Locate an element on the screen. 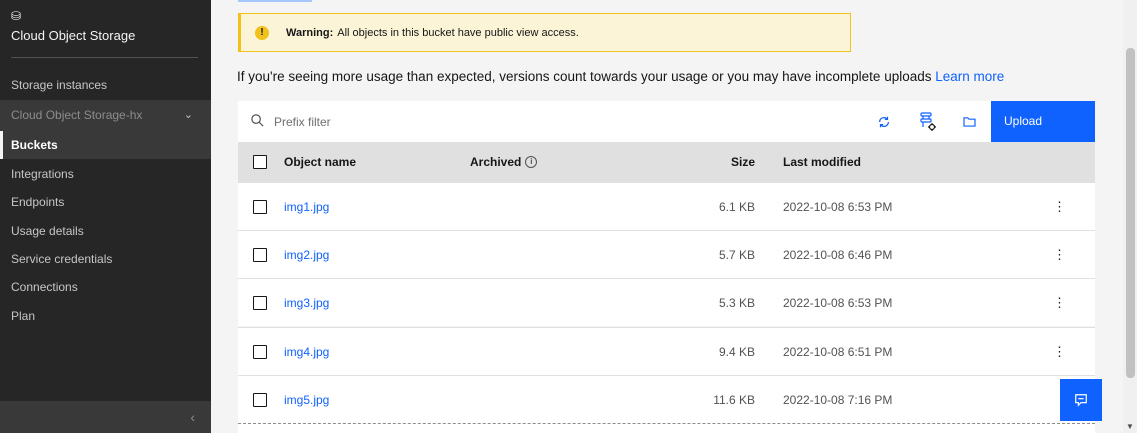 This screenshot has width=1137, height=433. bucket-settings-icon is located at coordinates (928, 121).